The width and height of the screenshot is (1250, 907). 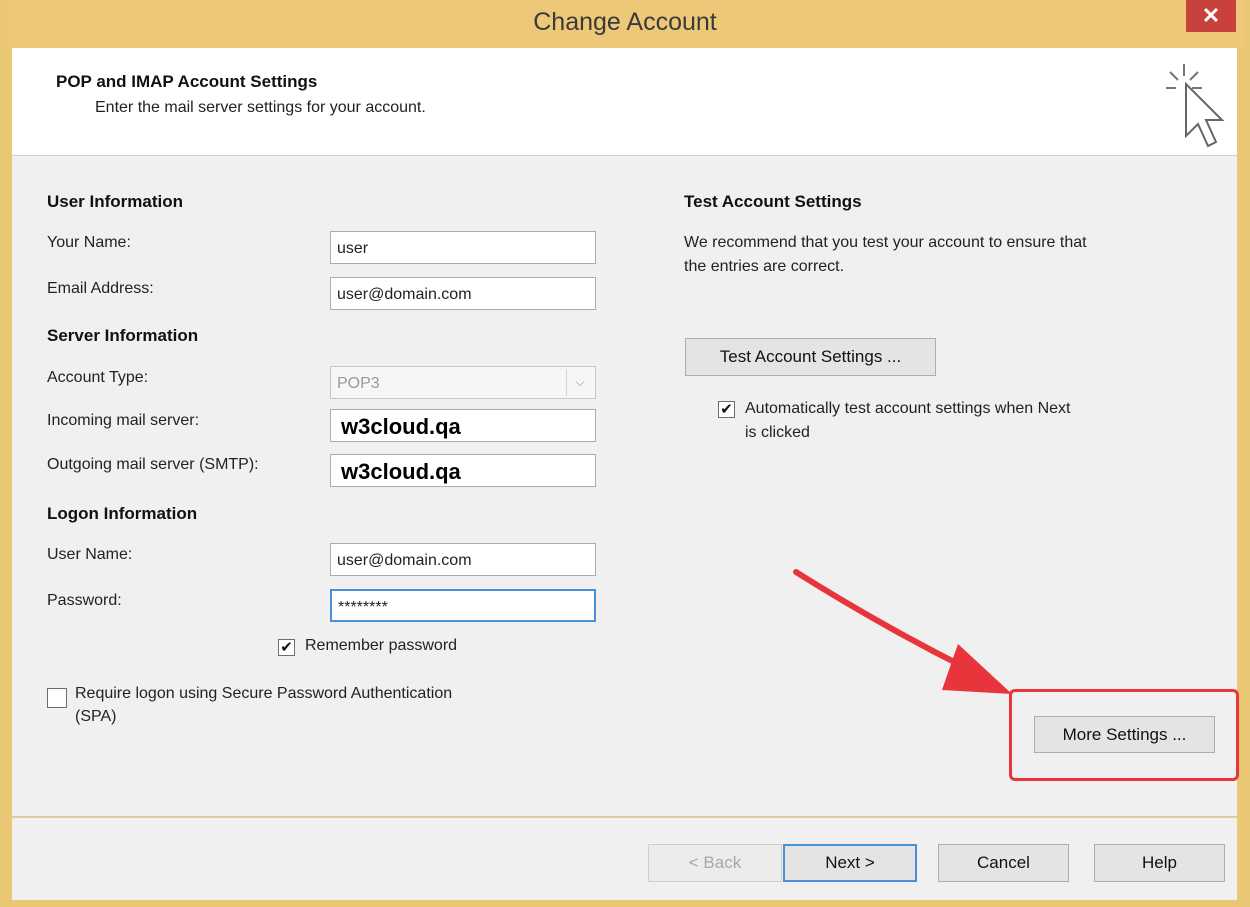 I want to click on account-type-label: Account Type:, so click(x=98, y=377).